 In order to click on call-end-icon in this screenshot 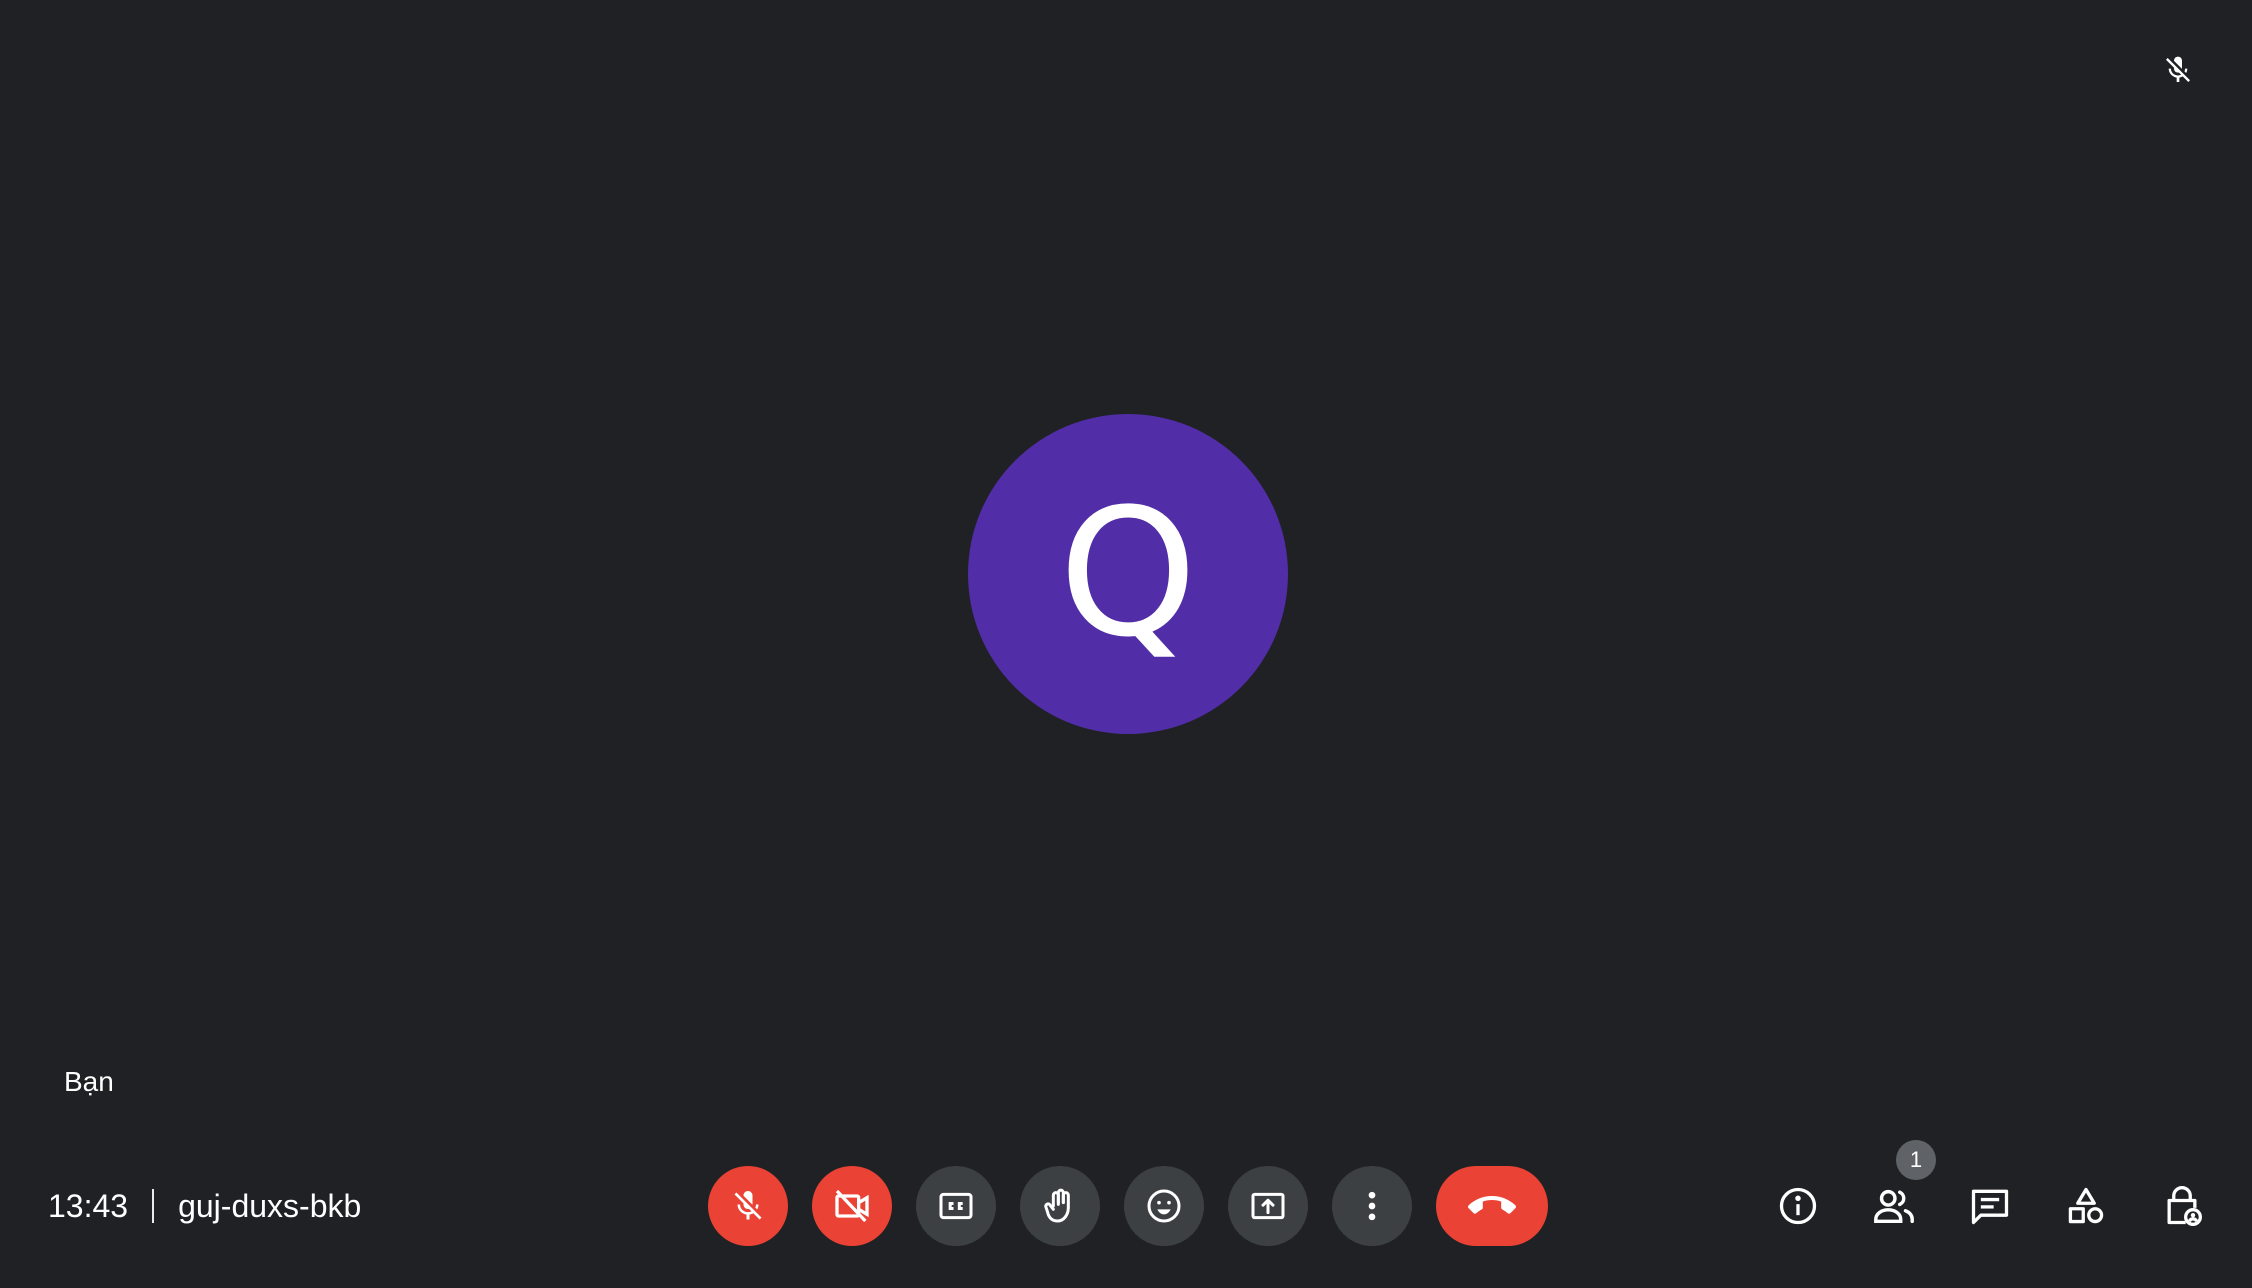, I will do `click(1492, 1206)`.